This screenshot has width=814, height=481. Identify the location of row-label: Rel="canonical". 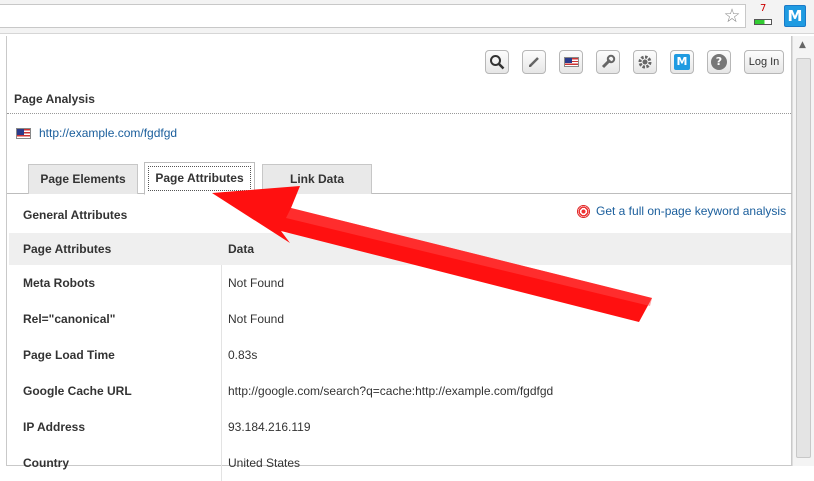
(115, 319).